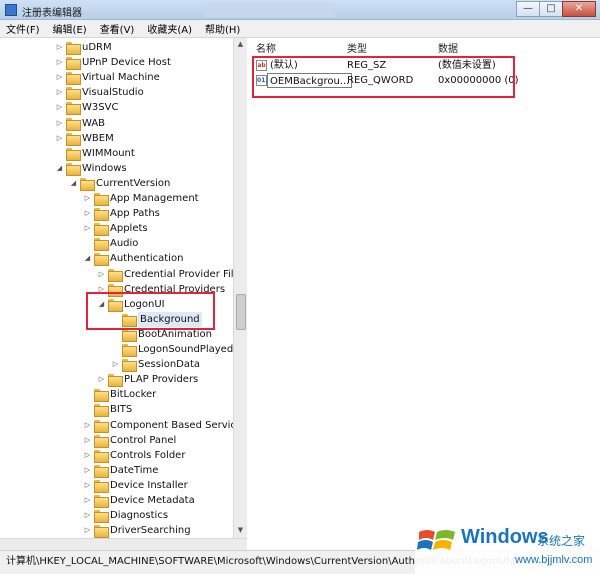 This screenshot has width=600, height=574. Describe the element at coordinates (124, 244) in the screenshot. I see `tree-item-label: Audio` at that location.